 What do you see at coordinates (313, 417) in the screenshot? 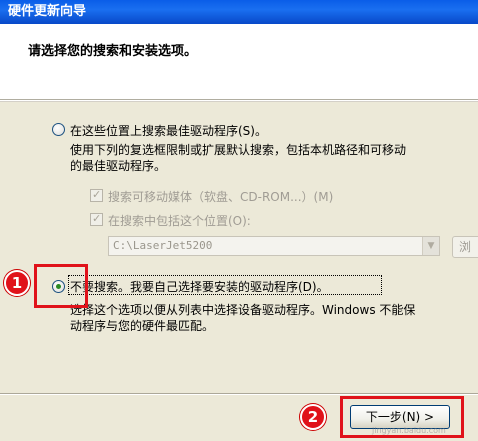
I see `annotation-badge-2: 2` at bounding box center [313, 417].